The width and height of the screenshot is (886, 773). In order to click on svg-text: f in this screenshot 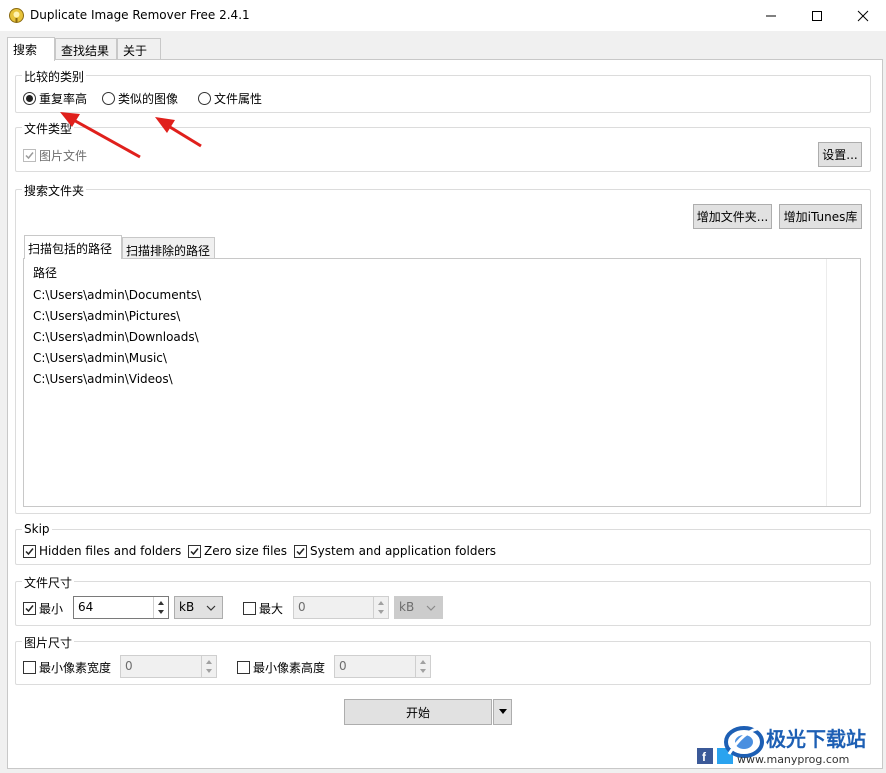, I will do `click(704, 757)`.